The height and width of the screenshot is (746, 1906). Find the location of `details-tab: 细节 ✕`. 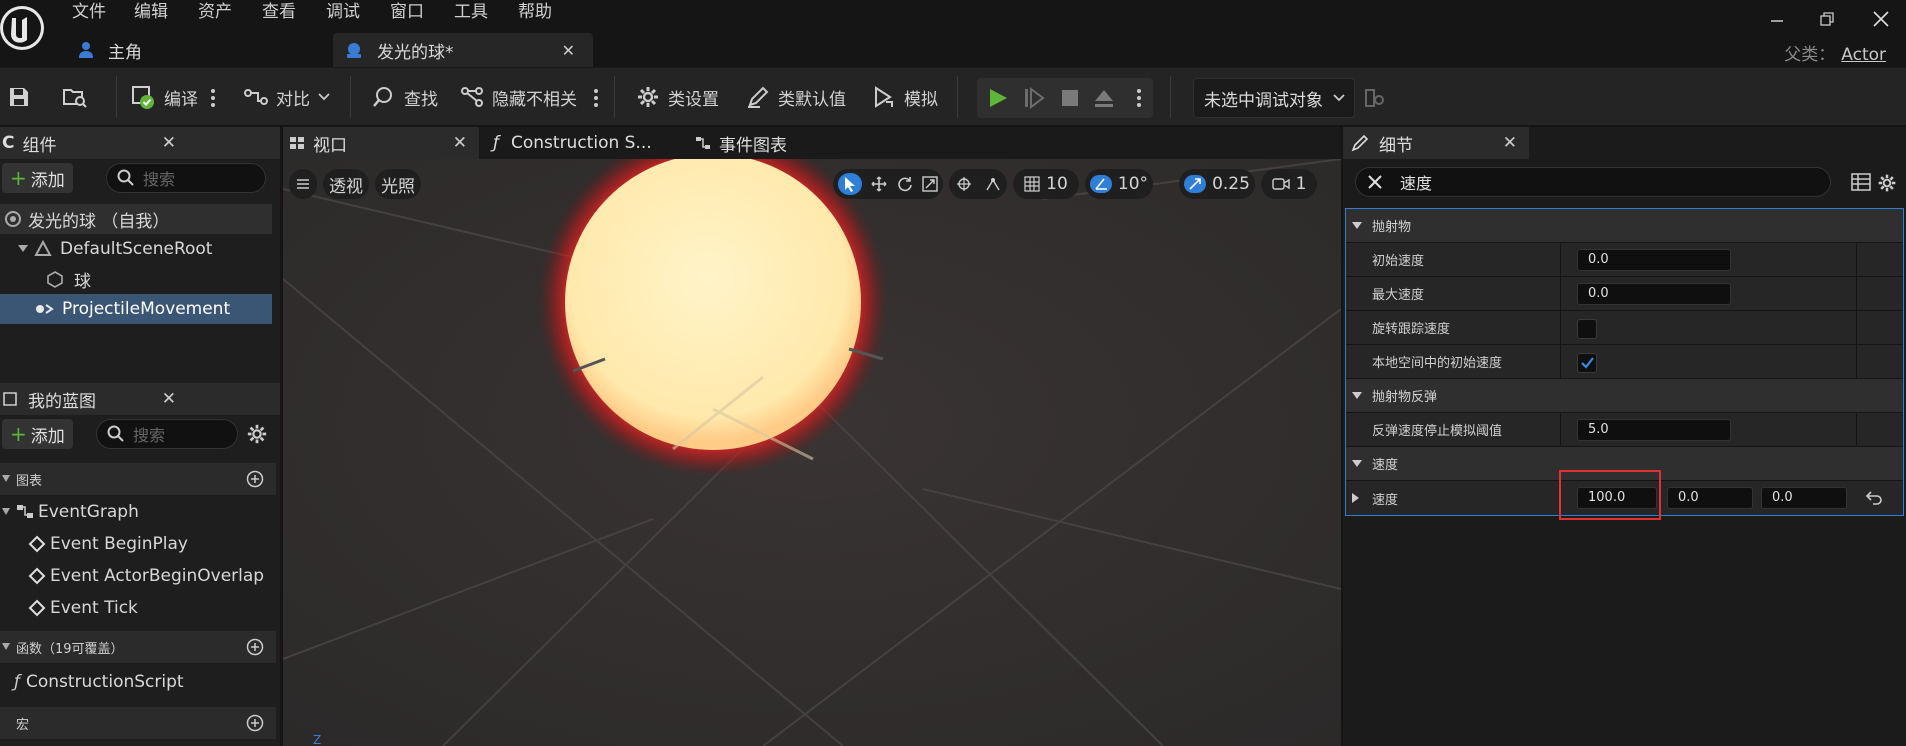

details-tab: 细节 ✕ is located at coordinates (1436, 143).